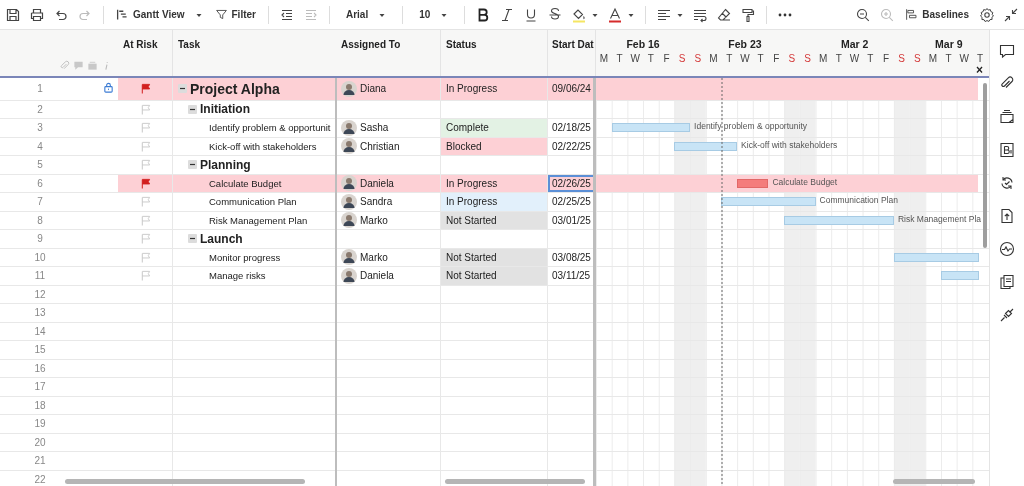  I want to click on task-name: Planning, so click(225, 164).